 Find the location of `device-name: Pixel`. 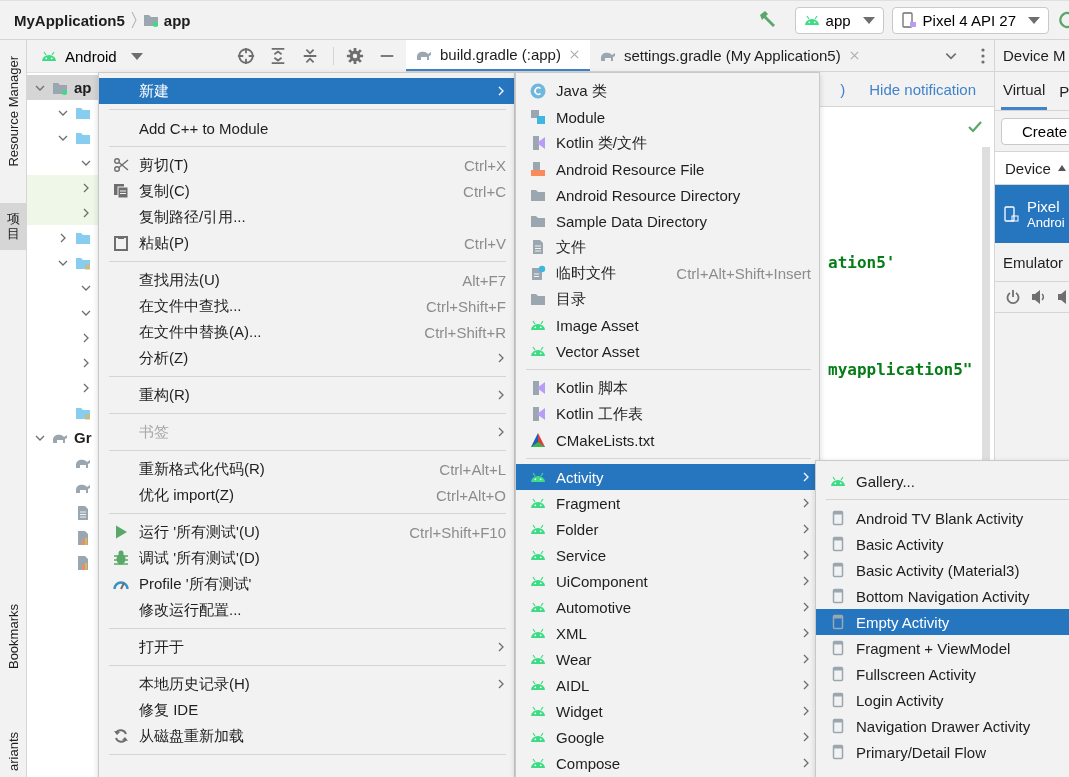

device-name: Pixel is located at coordinates (1044, 206).